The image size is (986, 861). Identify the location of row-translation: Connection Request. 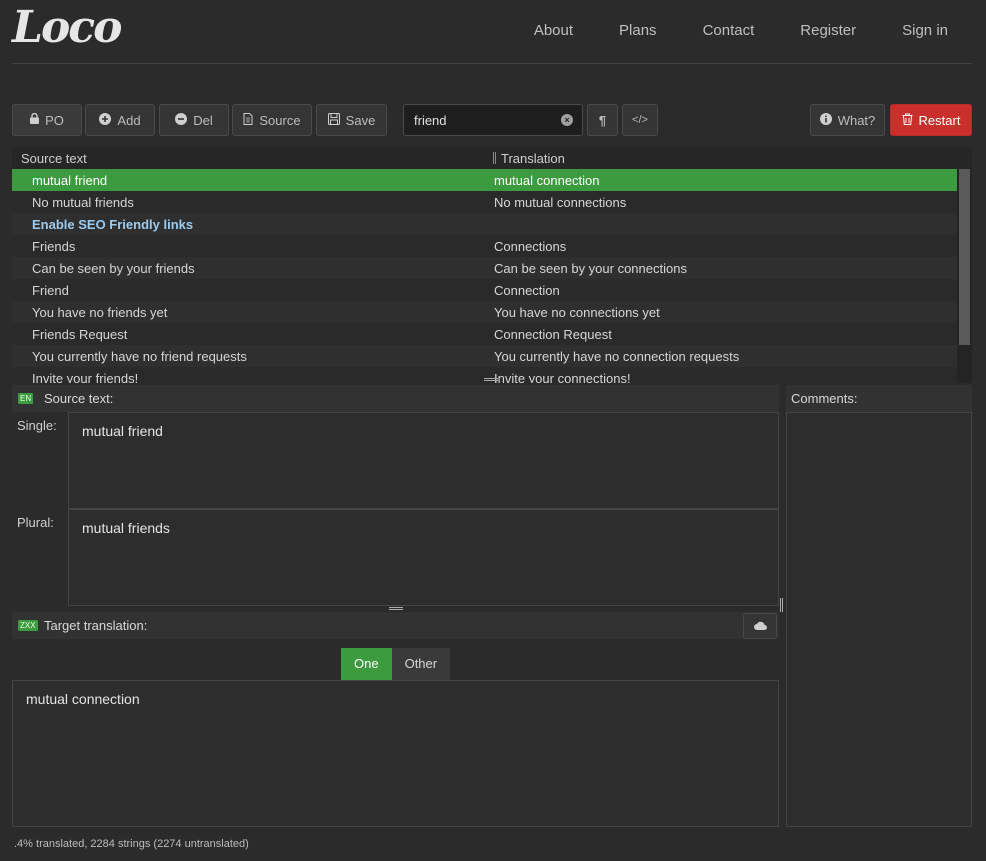
(553, 334).